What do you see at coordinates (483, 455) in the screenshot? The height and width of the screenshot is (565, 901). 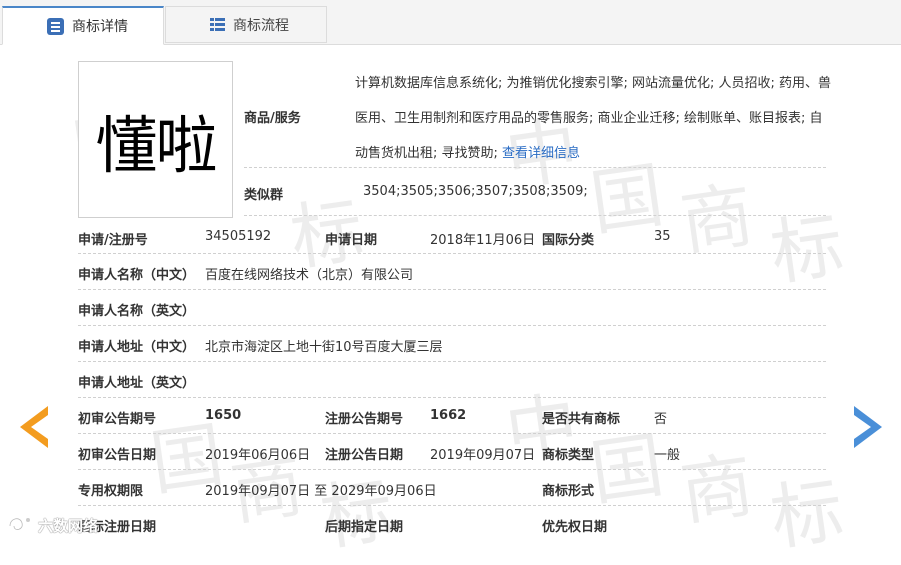 I see `reg-notice-date-value: 2019年09月07日` at bounding box center [483, 455].